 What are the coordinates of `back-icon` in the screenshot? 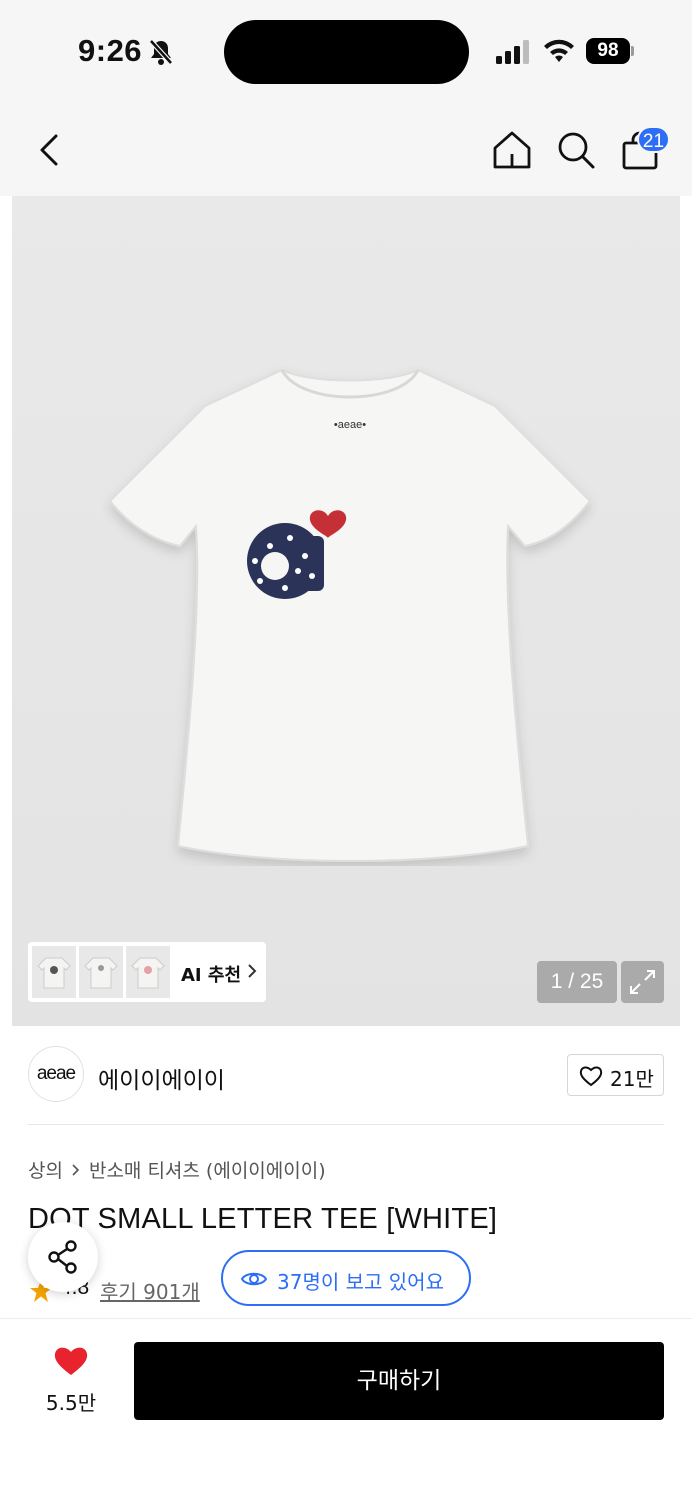 It's located at (50, 150).